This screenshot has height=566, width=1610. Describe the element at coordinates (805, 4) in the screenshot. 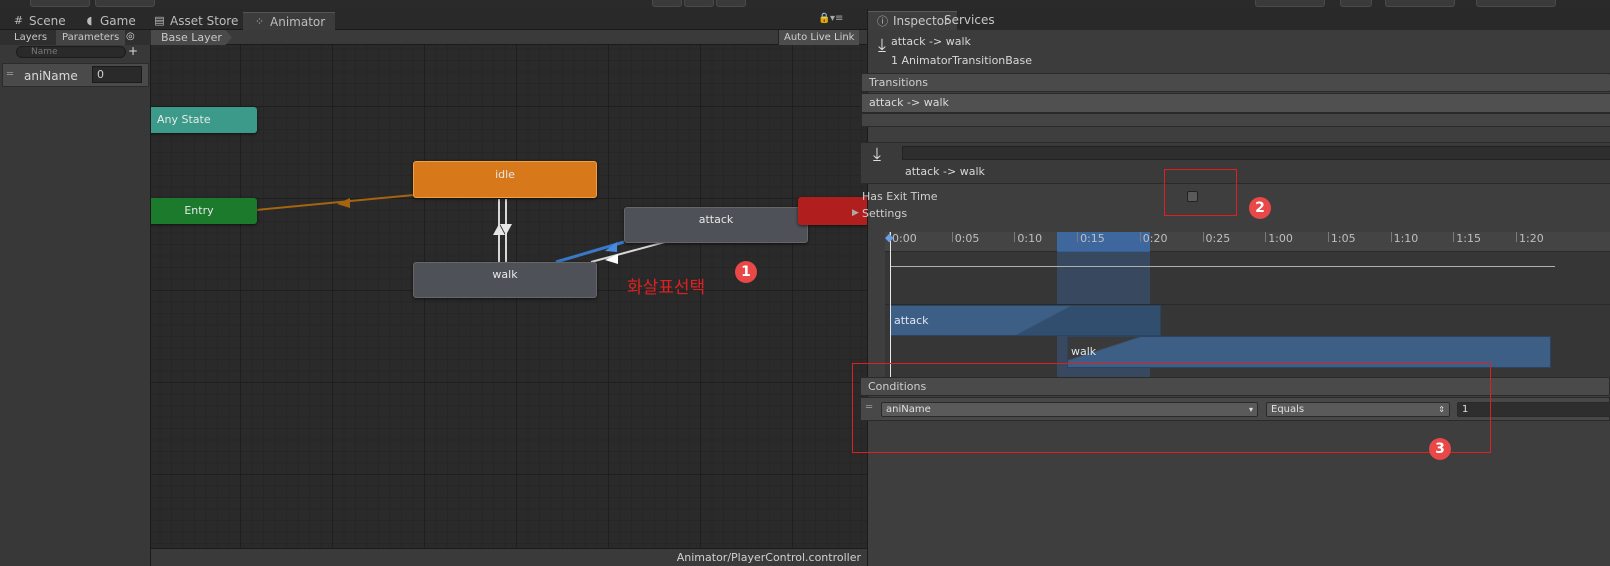

I see `top-toolbar-strip` at that location.